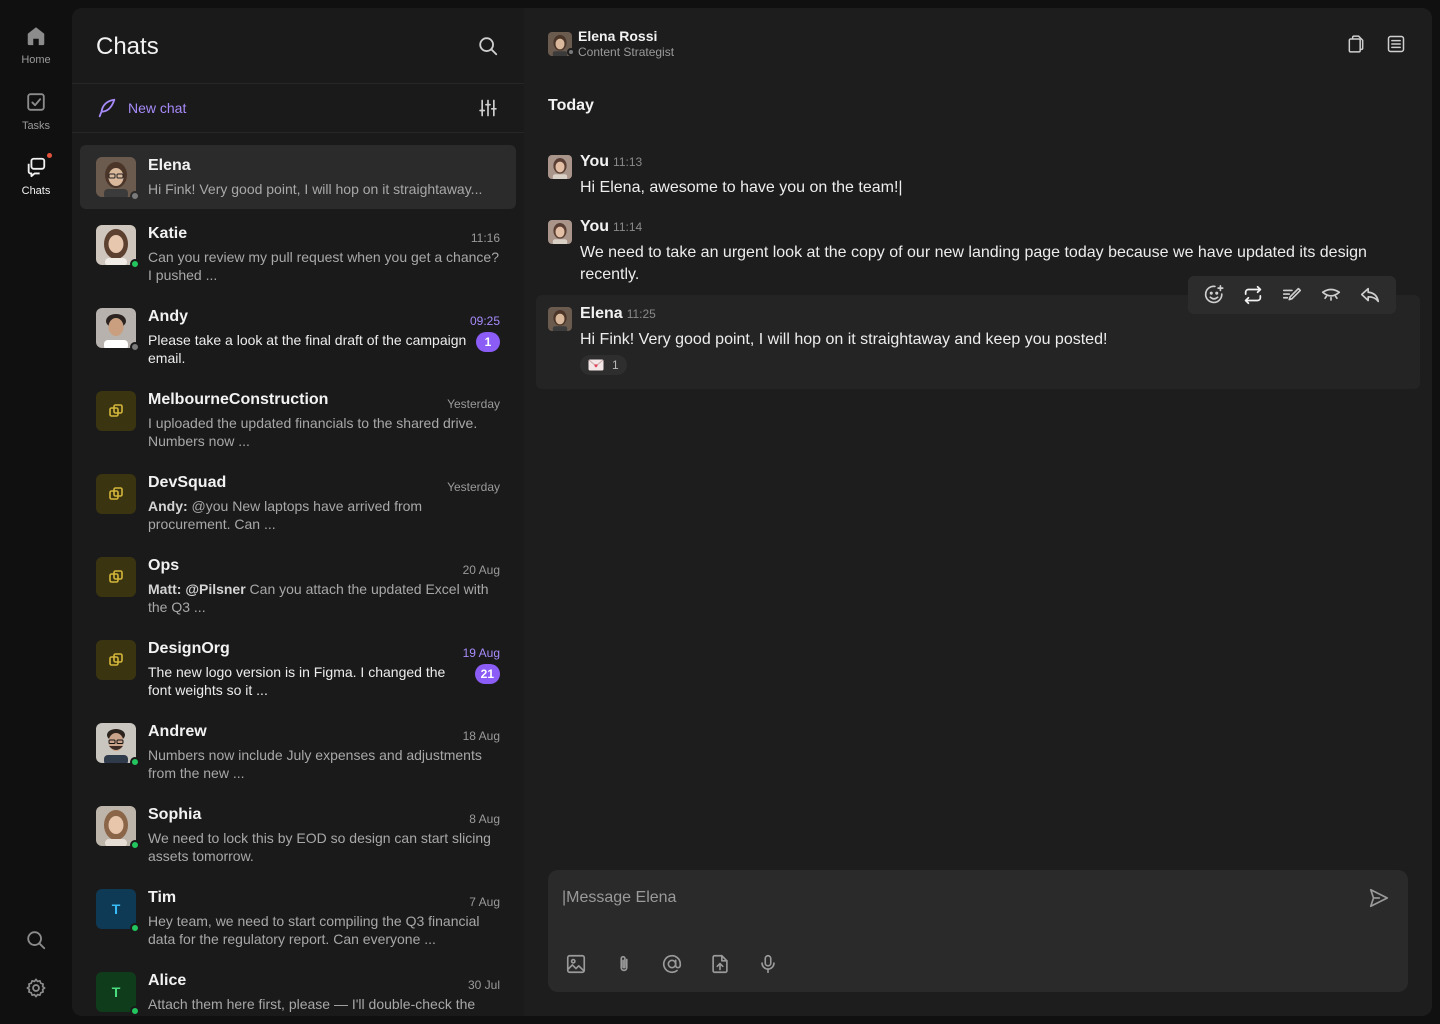 The image size is (1440, 1024). Describe the element at coordinates (189, 648) in the screenshot. I see `chat-name: DesignOrg` at that location.